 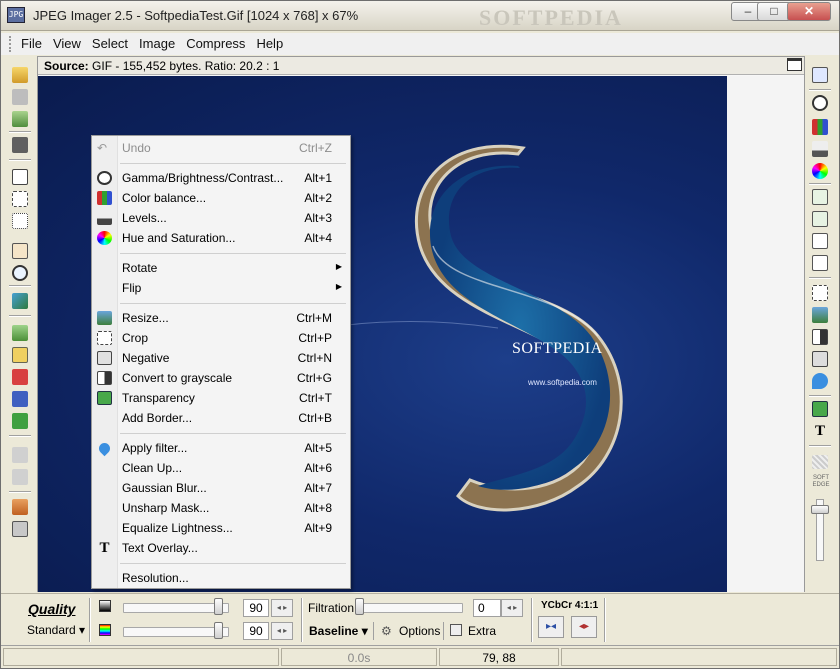 I want to click on color-balance-icon, so click(x=820, y=127).